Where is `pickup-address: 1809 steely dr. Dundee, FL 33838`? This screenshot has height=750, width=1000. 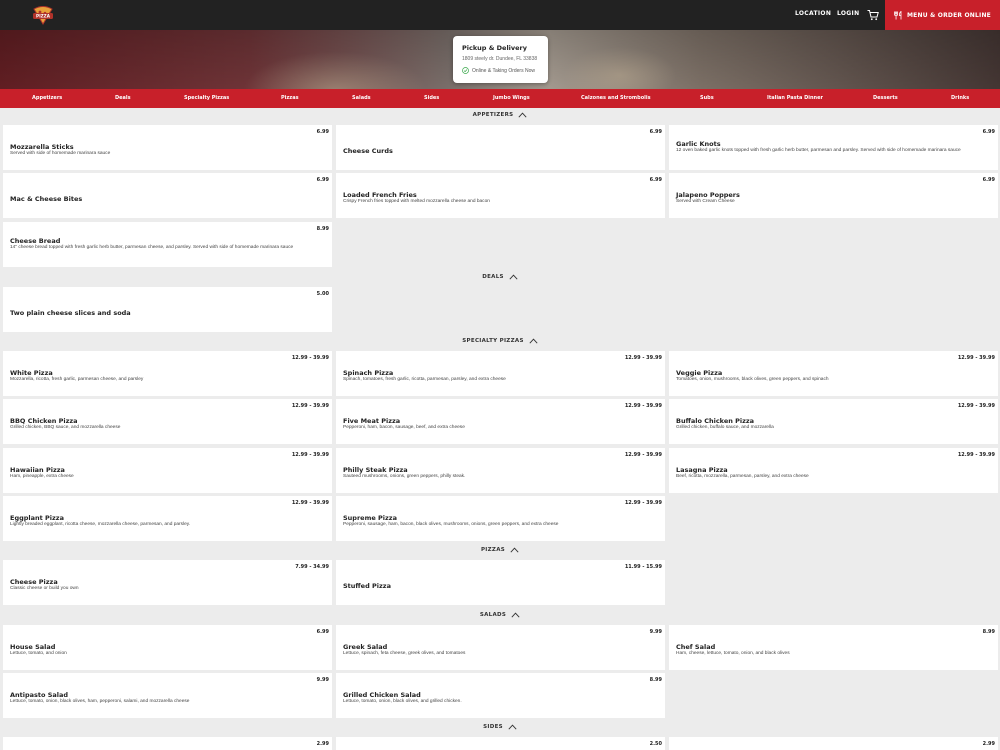
pickup-address: 1809 steely dr. Dundee, FL 33838 is located at coordinates (500, 59).